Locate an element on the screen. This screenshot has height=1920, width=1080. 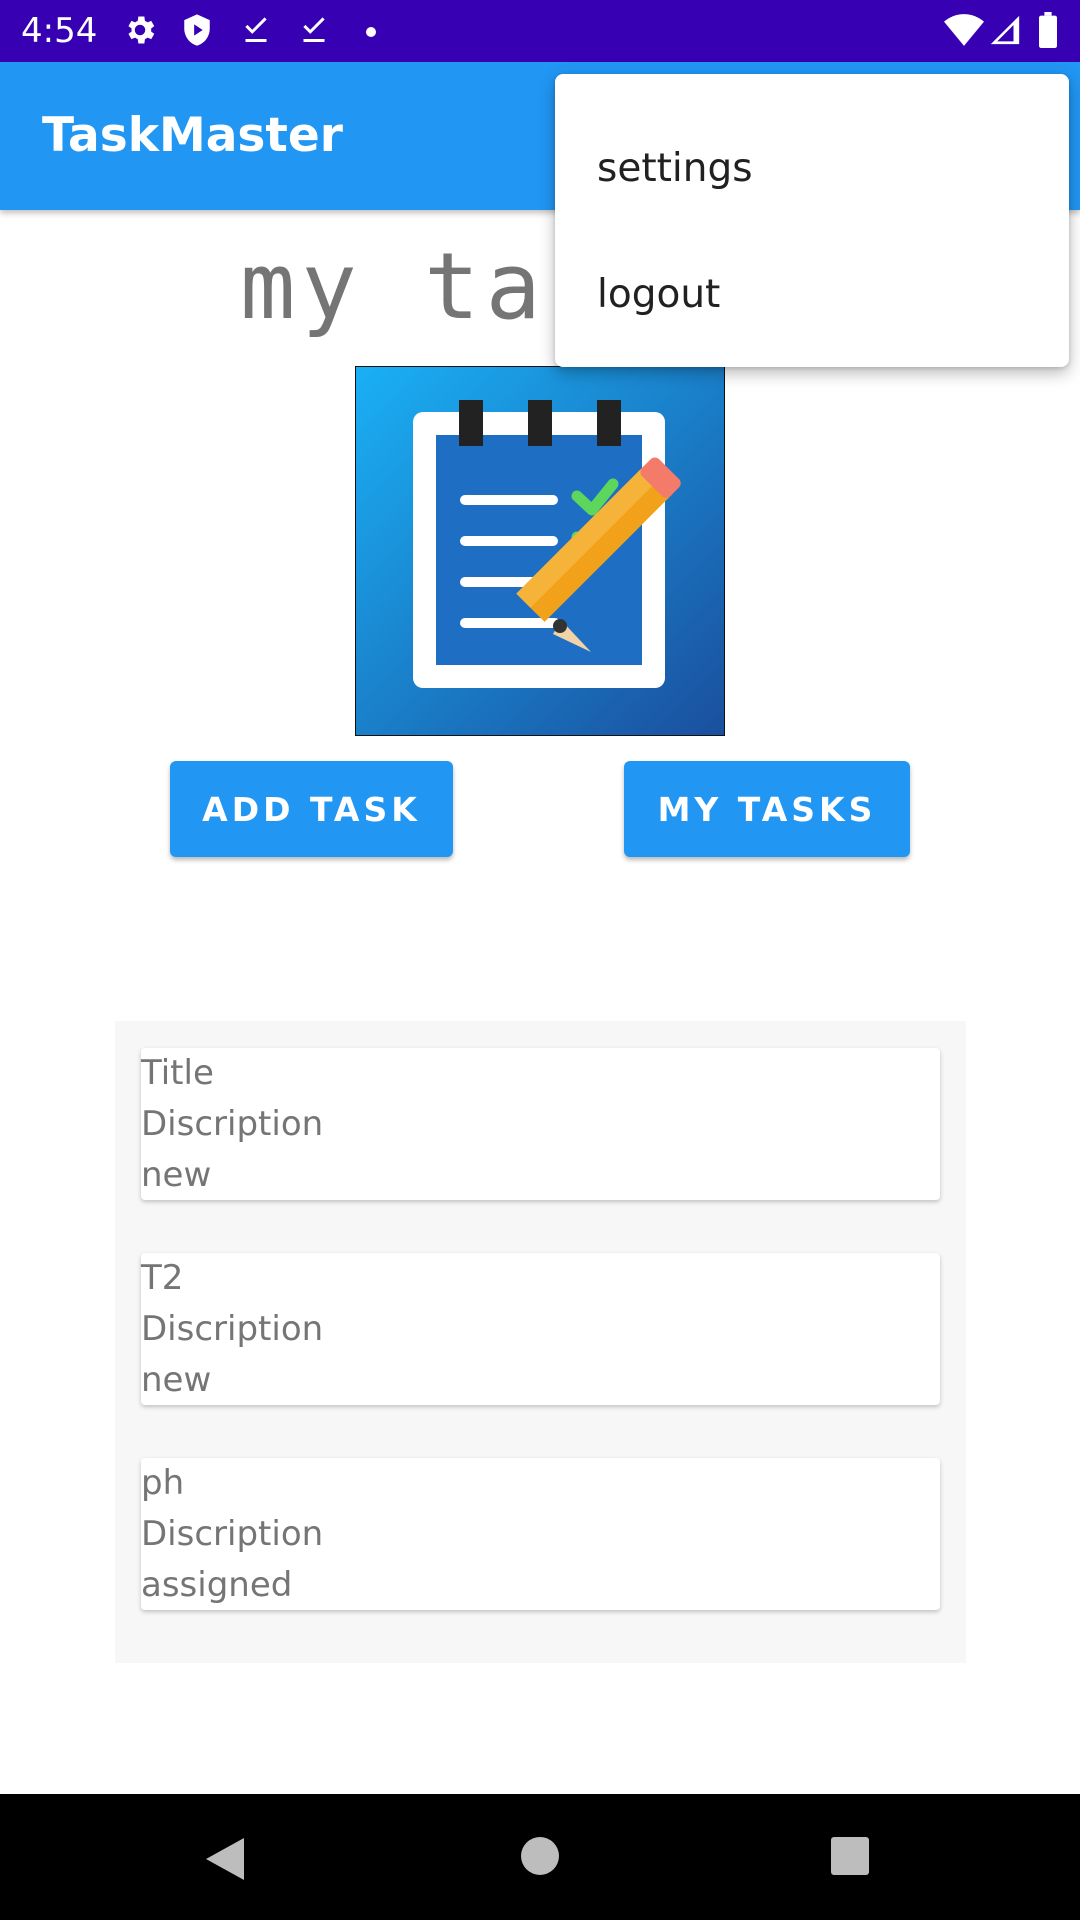
app-title: TaskMaster is located at coordinates (192, 135).